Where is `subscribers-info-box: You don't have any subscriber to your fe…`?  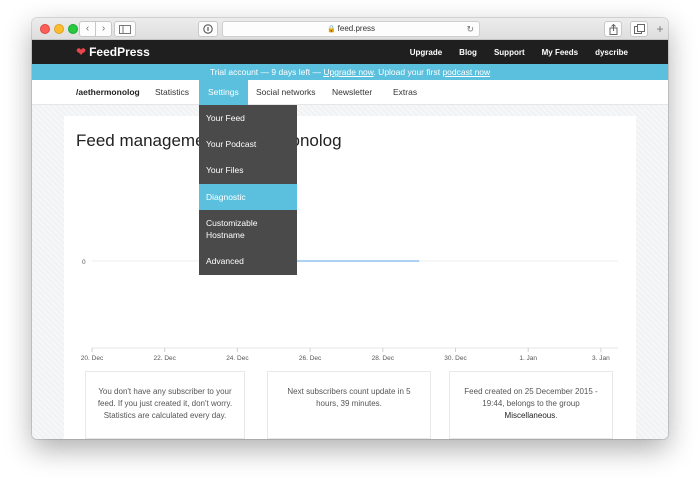
subscribers-info-box: You don't have any subscriber to your fe… is located at coordinates (165, 405).